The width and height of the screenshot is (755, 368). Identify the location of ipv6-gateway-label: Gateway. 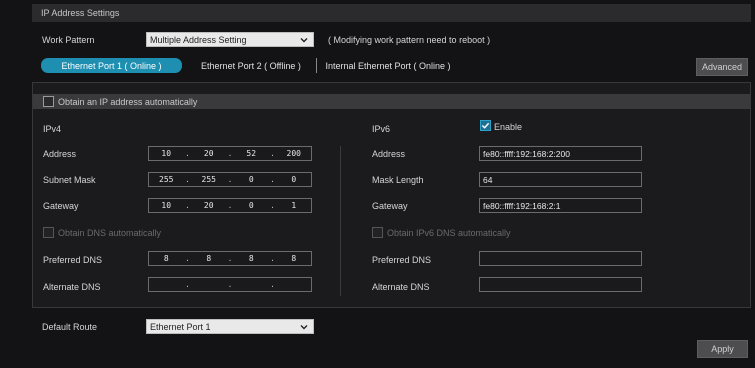
(390, 206).